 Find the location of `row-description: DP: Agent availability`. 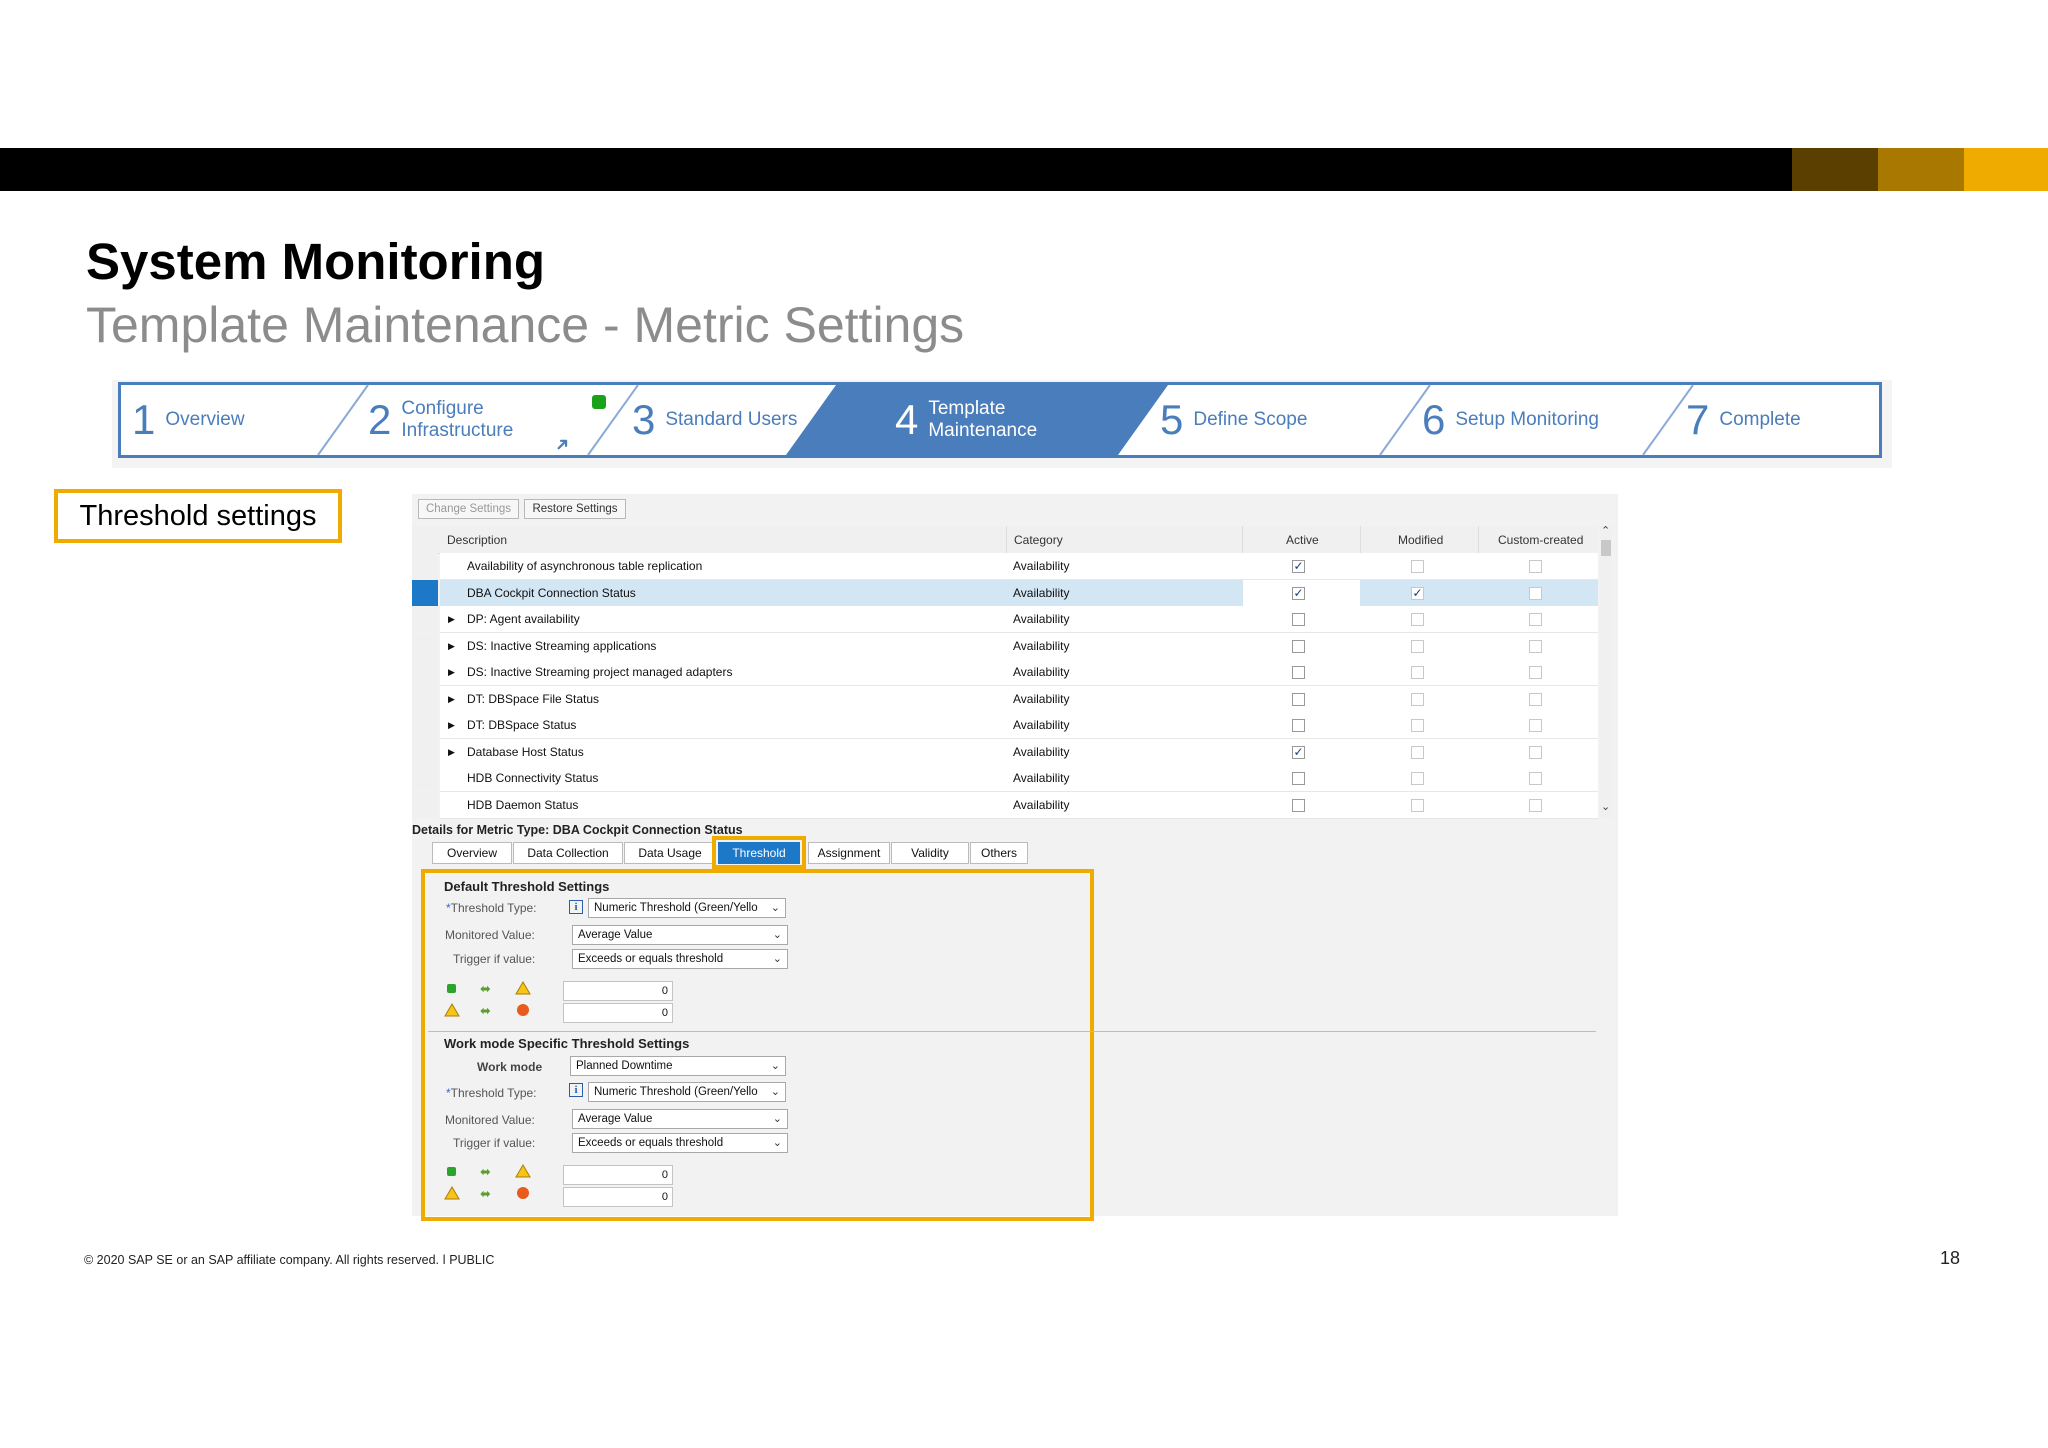

row-description: DP: Agent availability is located at coordinates (523, 619).